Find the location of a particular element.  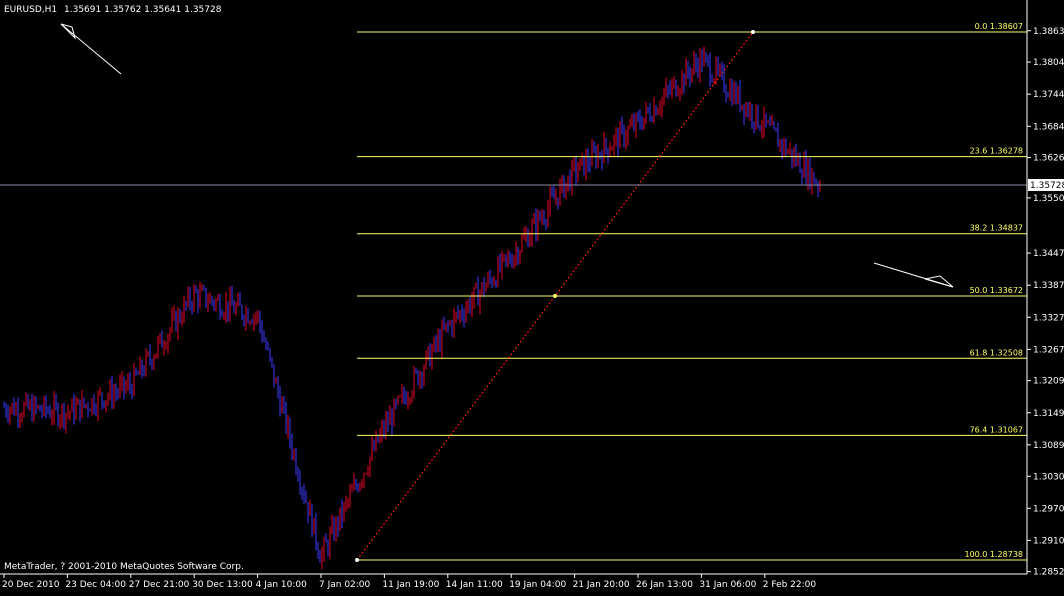

price-tick-label: 1.32090 is located at coordinates (1048, 382).